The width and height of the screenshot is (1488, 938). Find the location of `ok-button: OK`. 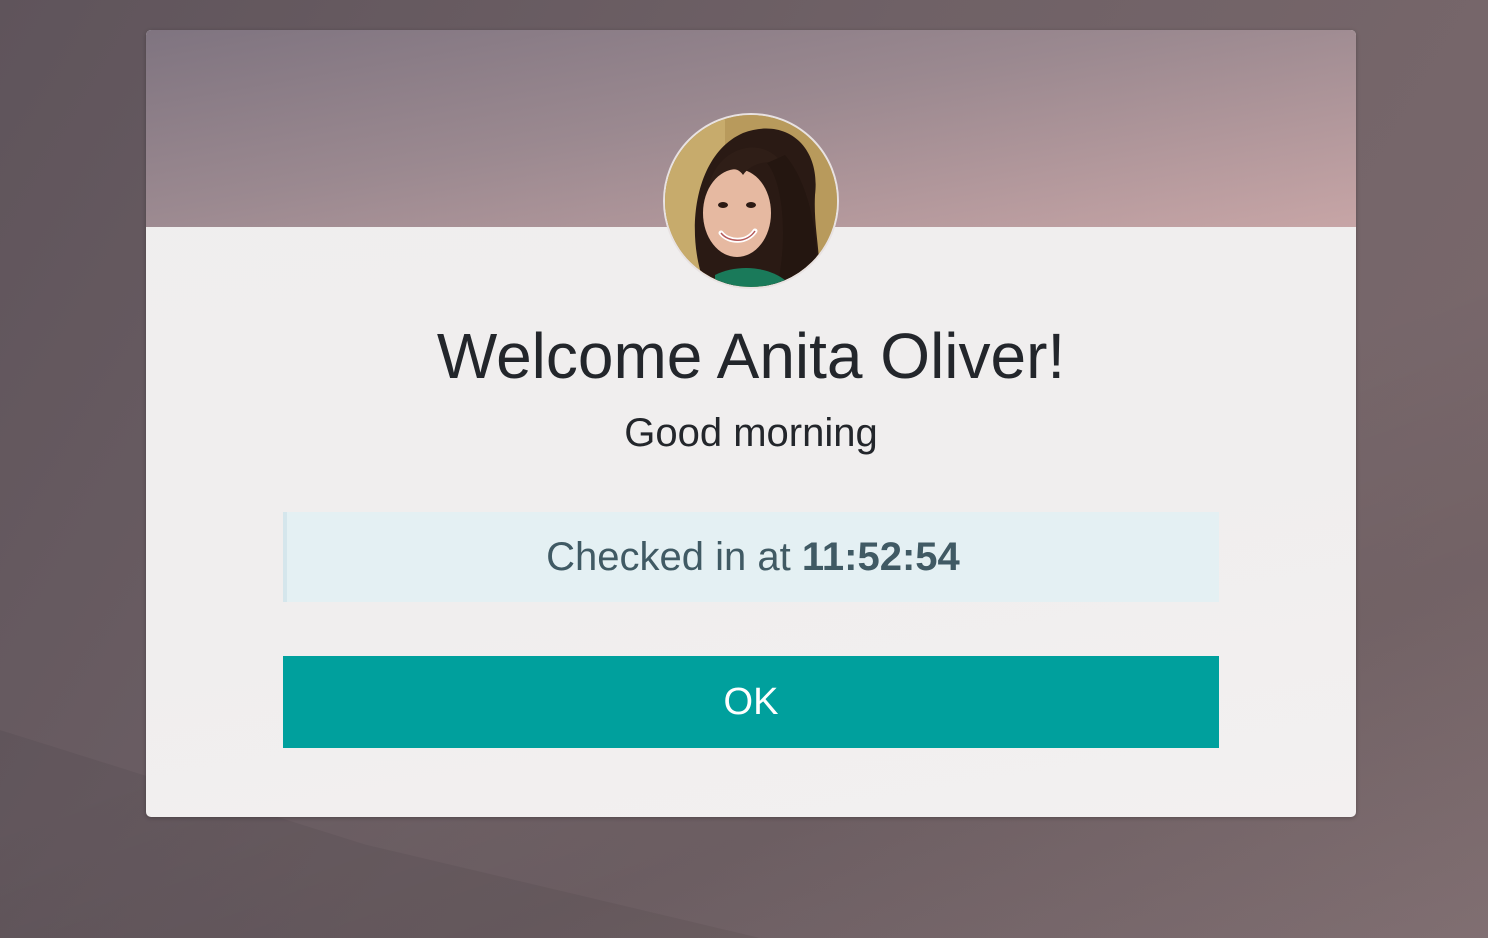

ok-button: OK is located at coordinates (751, 702).